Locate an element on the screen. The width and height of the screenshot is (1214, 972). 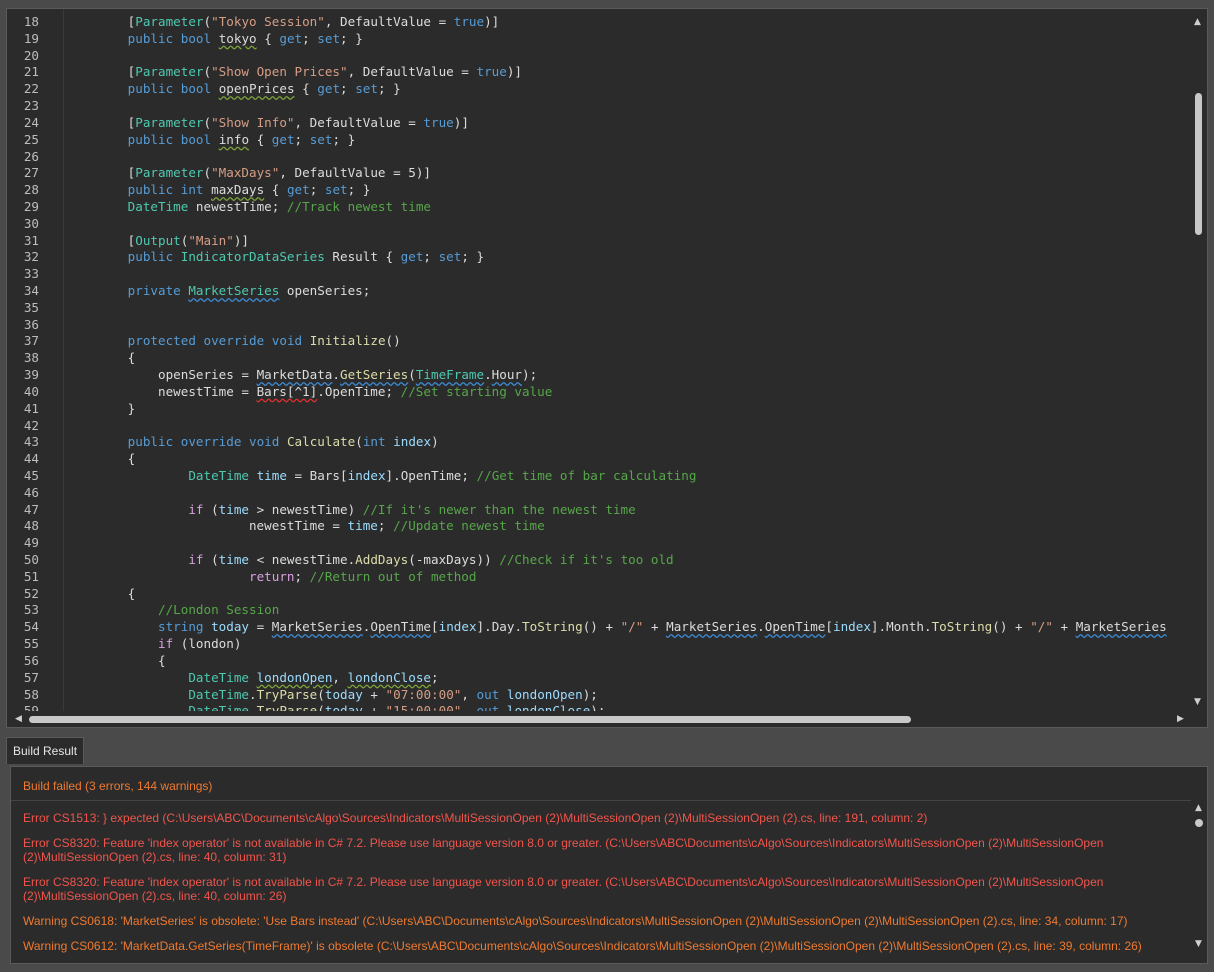
messages-scroll-thumb is located at coordinates (1199, 823).